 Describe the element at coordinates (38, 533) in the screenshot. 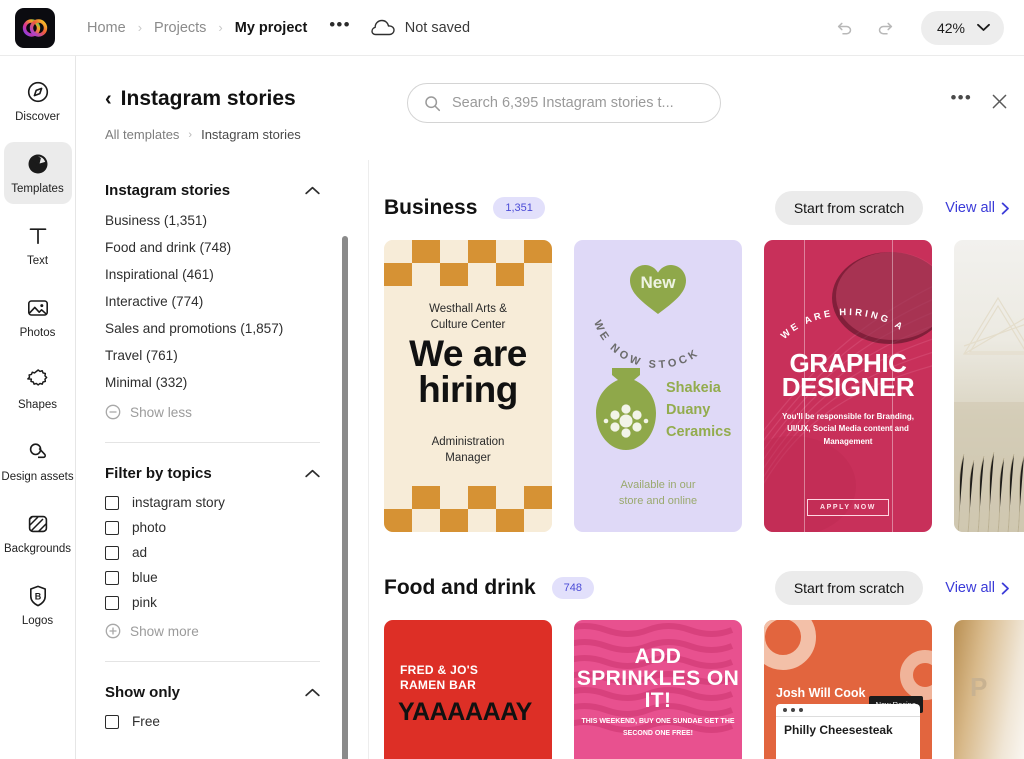

I see `sidebar-item-backgrounds: Backgrounds` at that location.